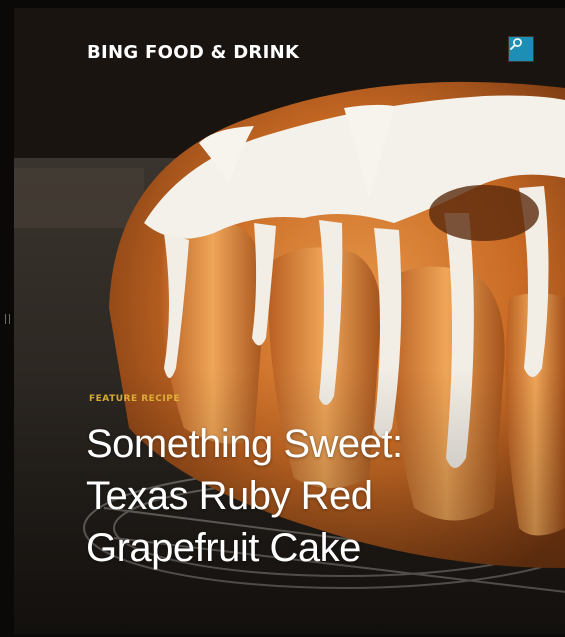 The image size is (565, 637). What do you see at coordinates (229, 496) in the screenshot?
I see `headline-line: Texas Ruby Red` at bounding box center [229, 496].